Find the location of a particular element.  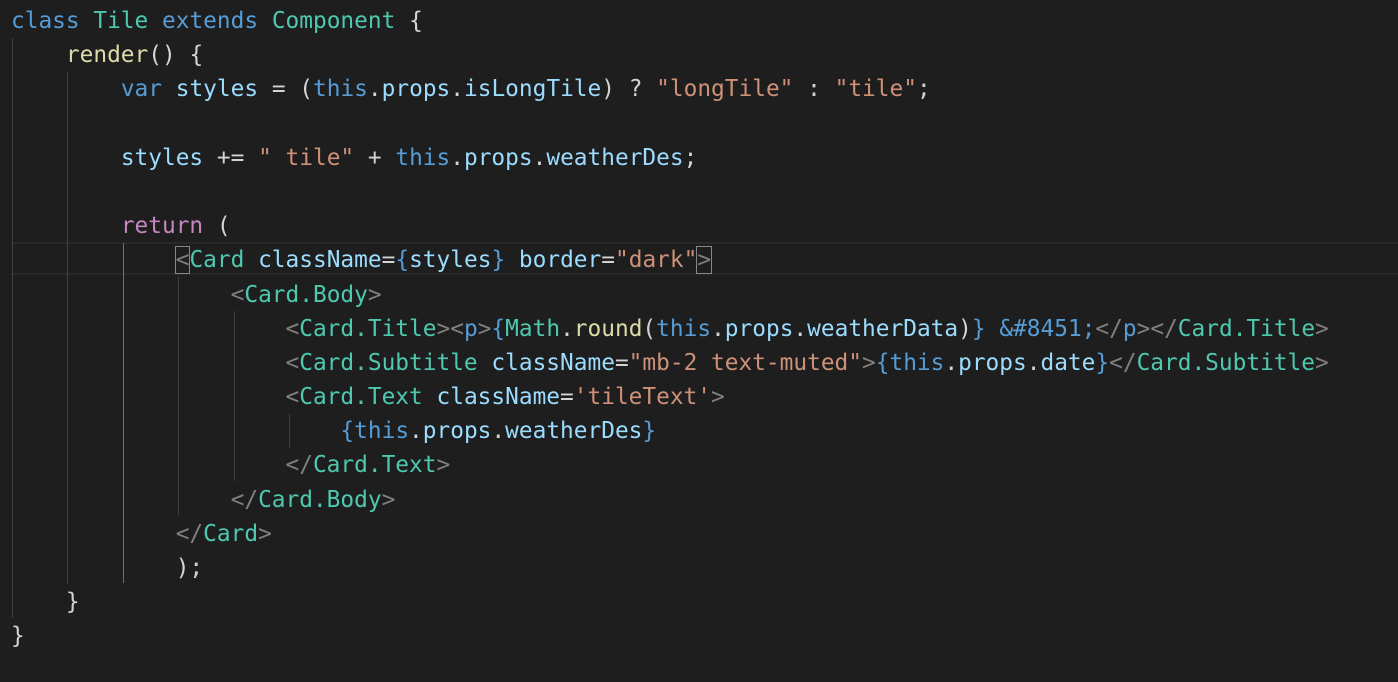

code-line: <Card className={styles} border="dark"> is located at coordinates (670, 260).